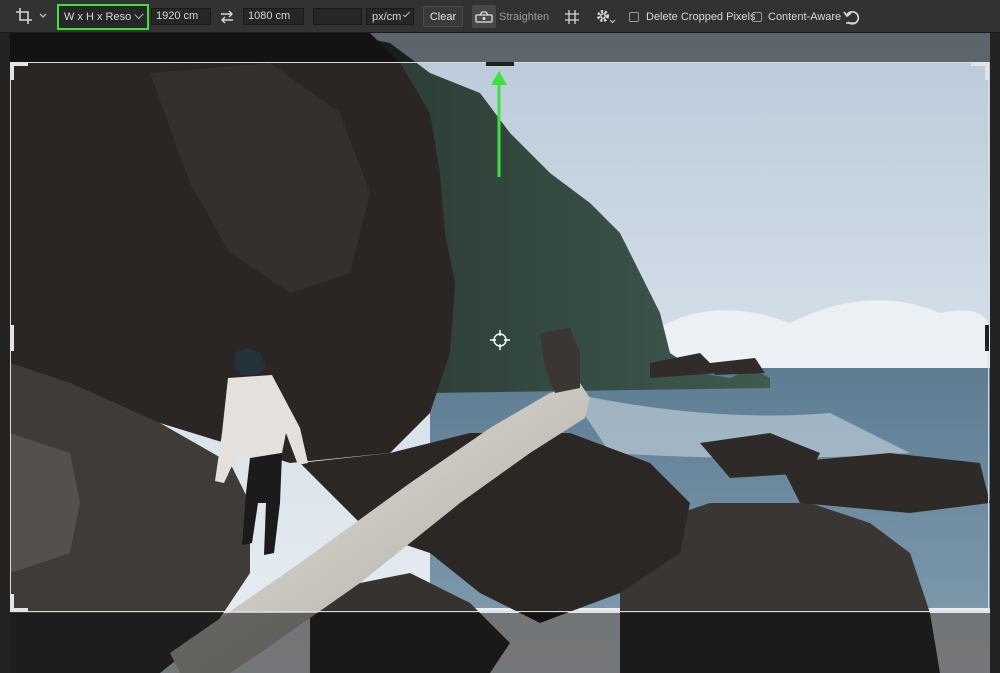 This screenshot has height=673, width=1000. I want to click on content-aware-checkbox, so click(757, 17).